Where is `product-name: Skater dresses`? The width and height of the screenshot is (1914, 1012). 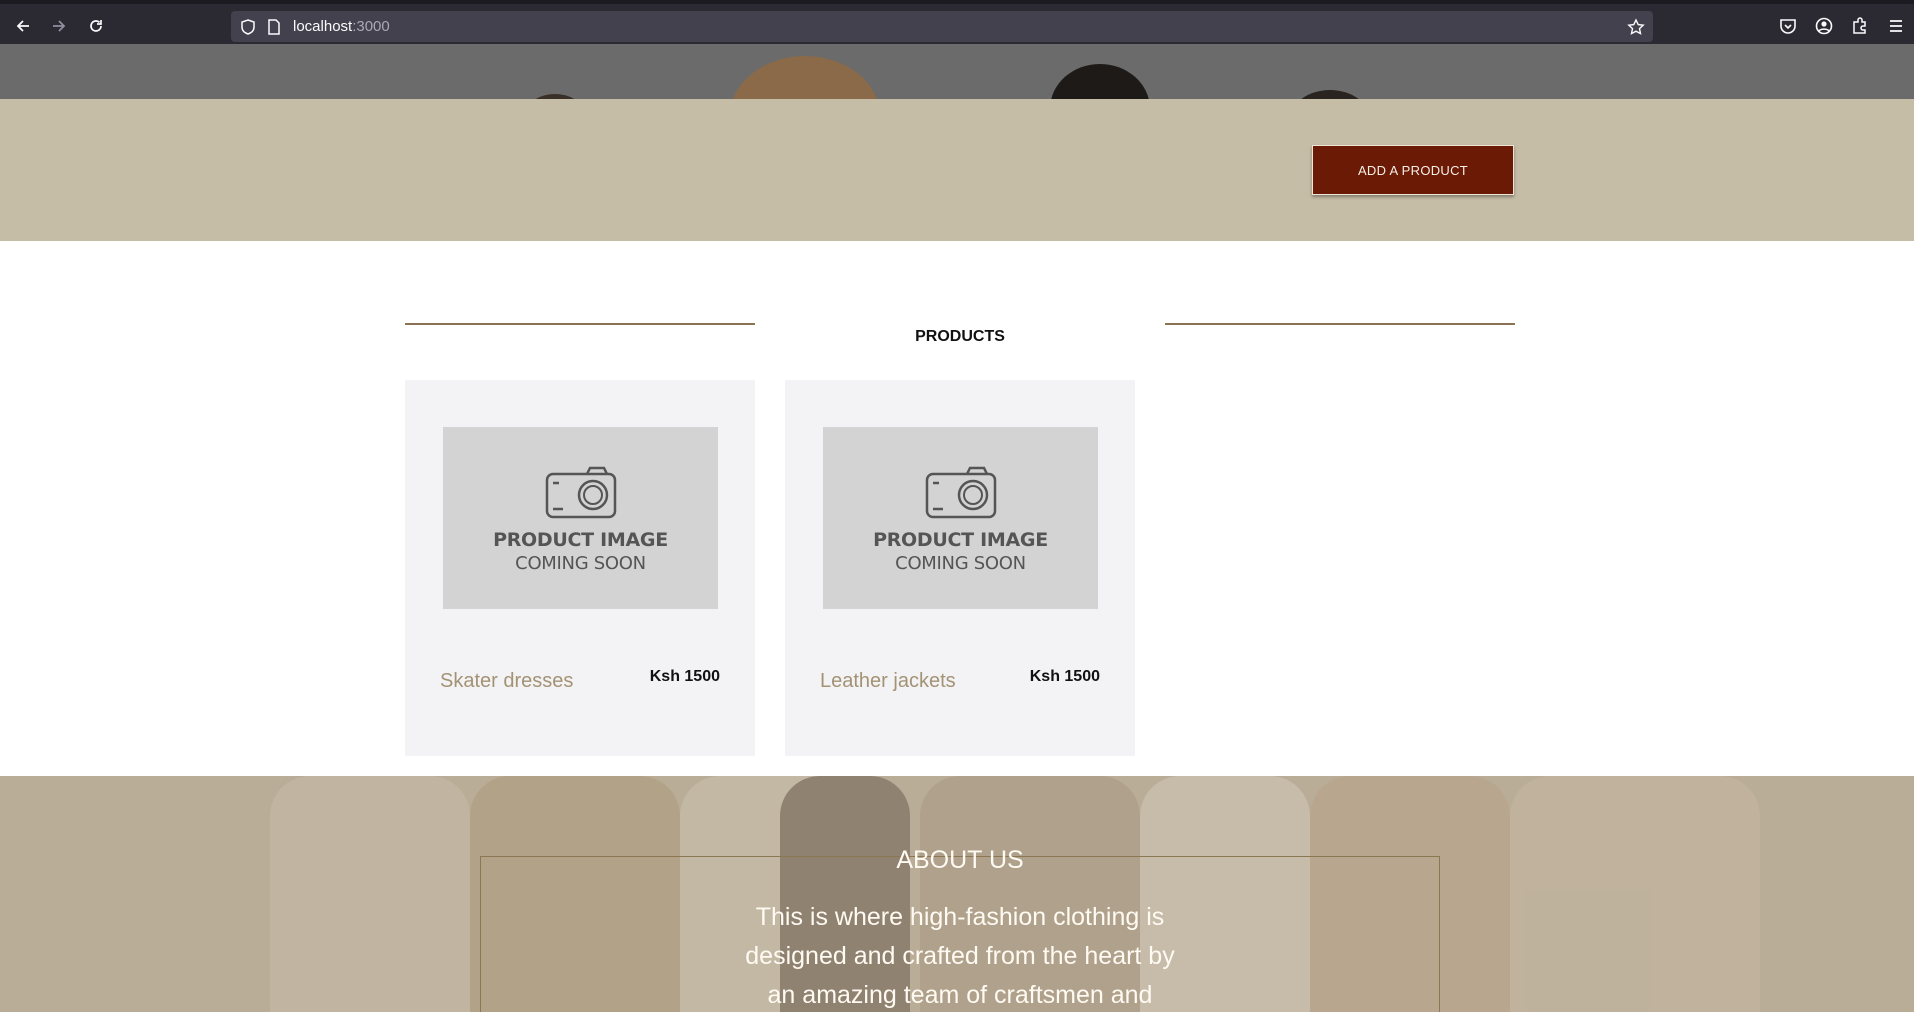 product-name: Skater dresses is located at coordinates (506, 681).